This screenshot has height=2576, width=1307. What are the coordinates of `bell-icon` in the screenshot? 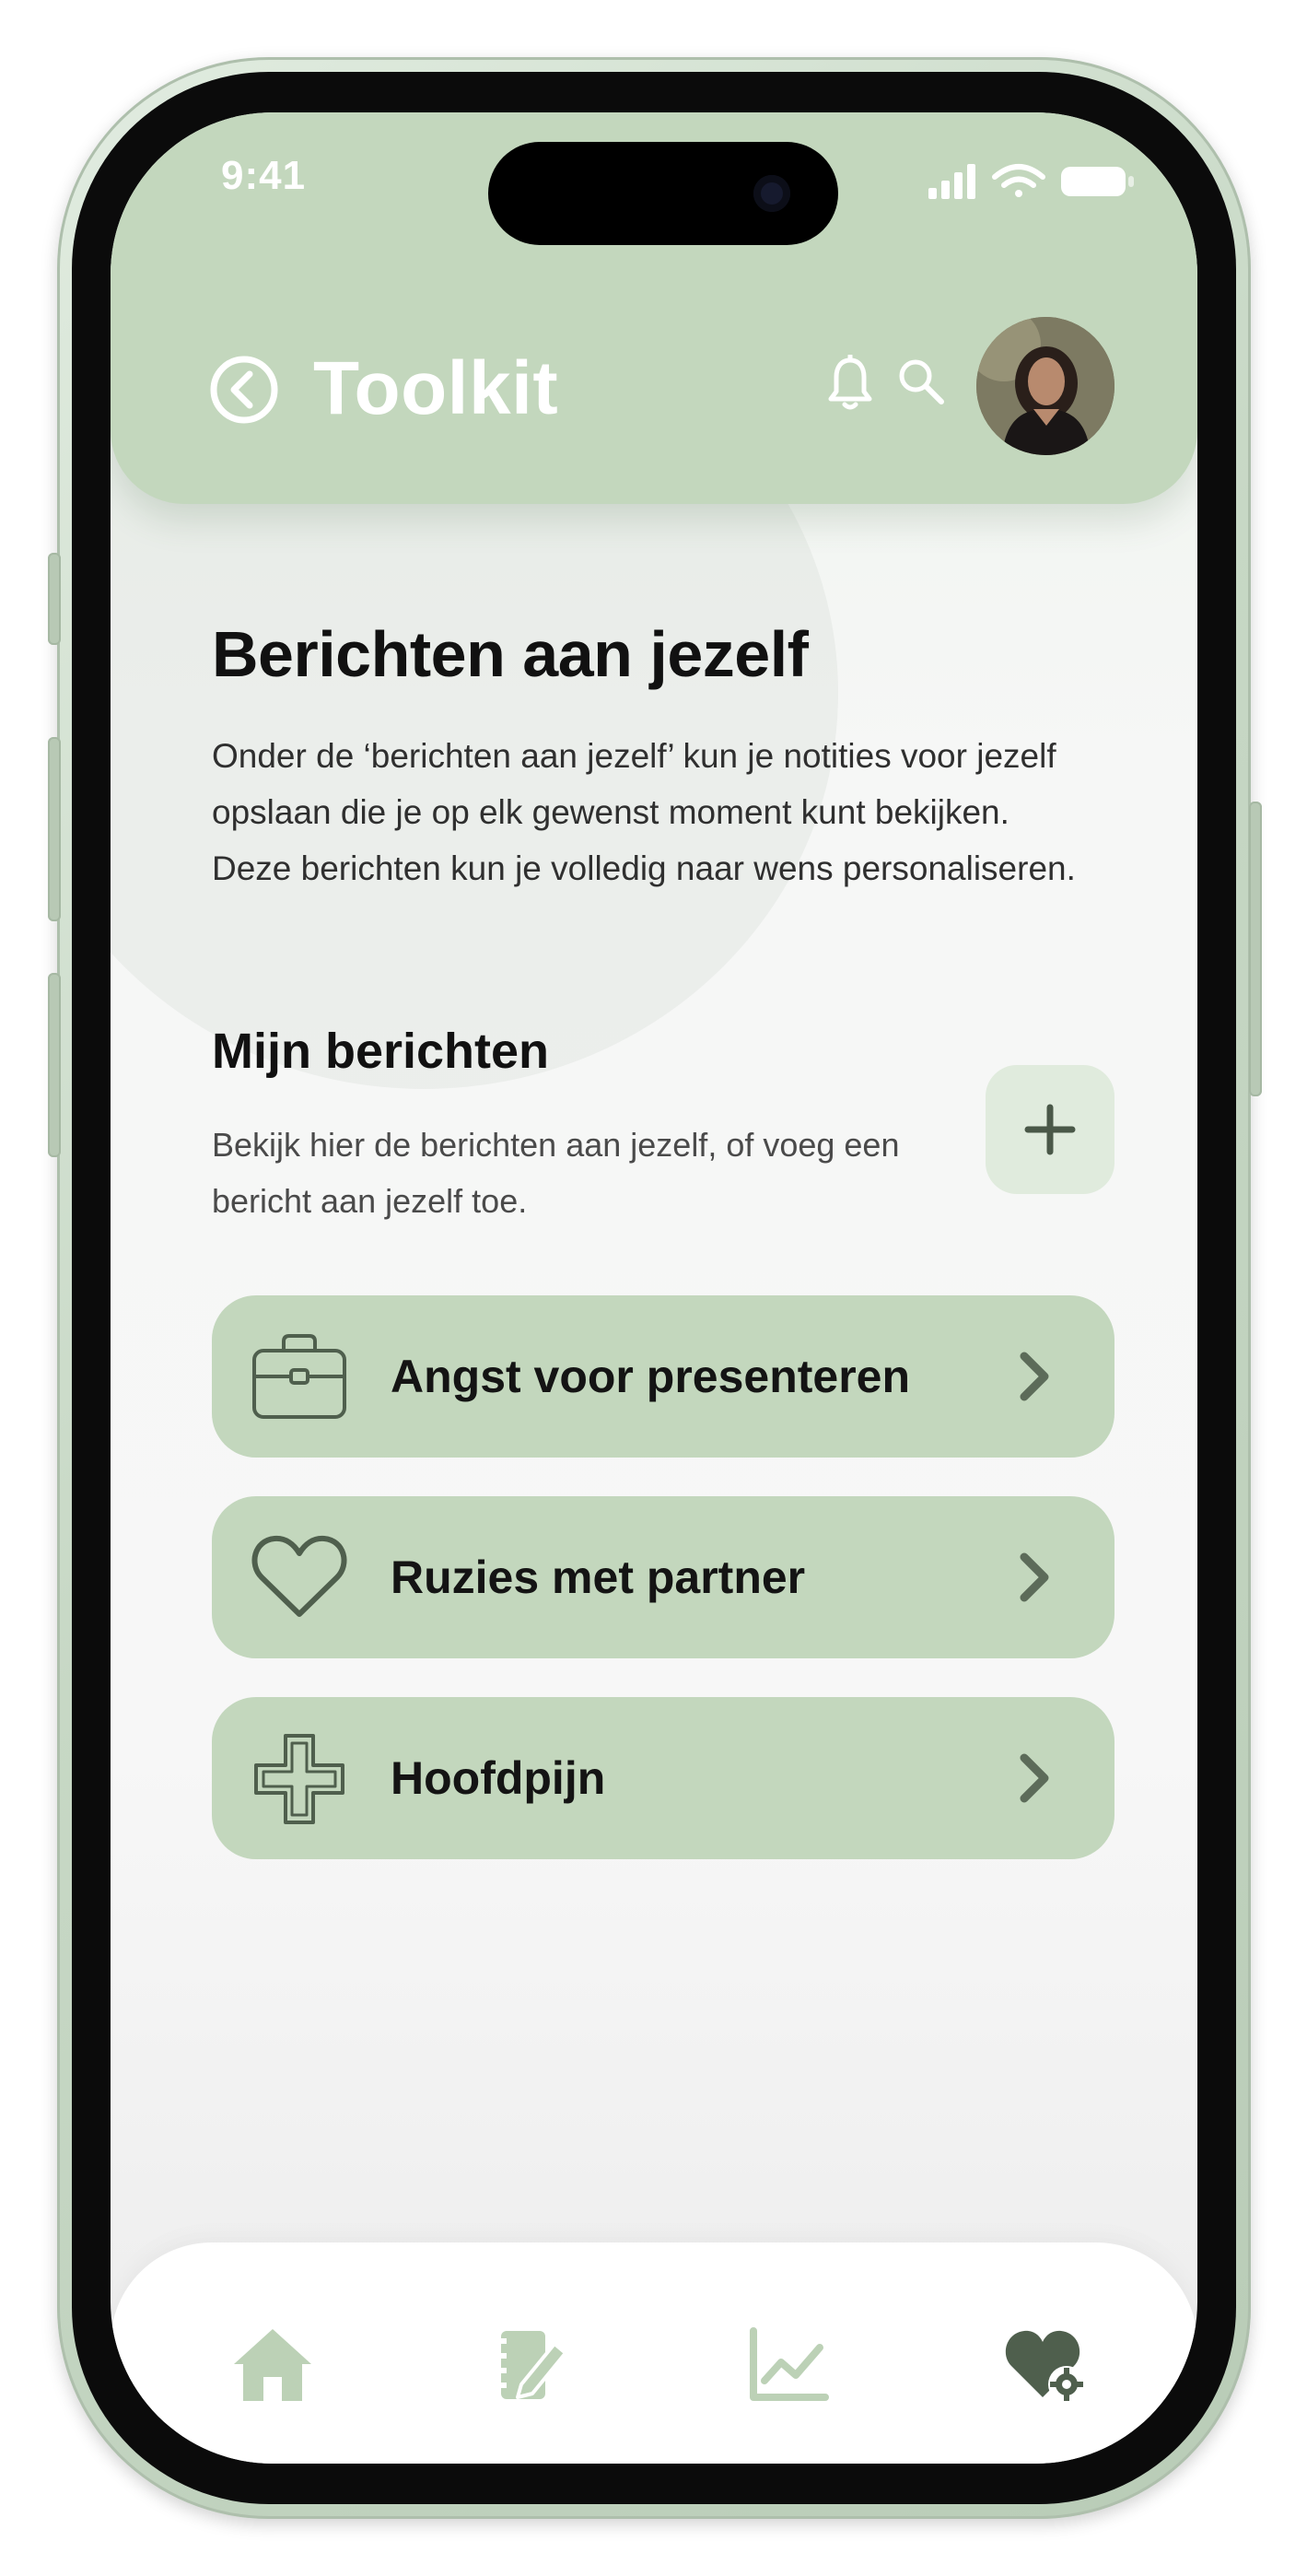 It's located at (850, 383).